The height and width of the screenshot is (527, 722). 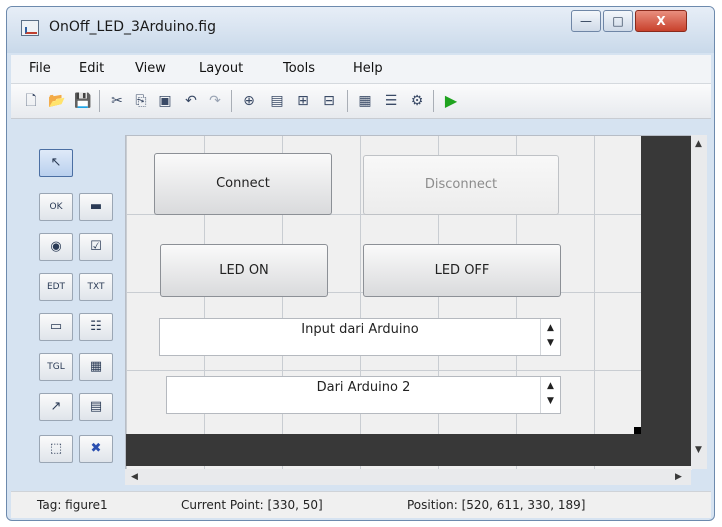 I want to click on menu-file: File, so click(x=40, y=68).